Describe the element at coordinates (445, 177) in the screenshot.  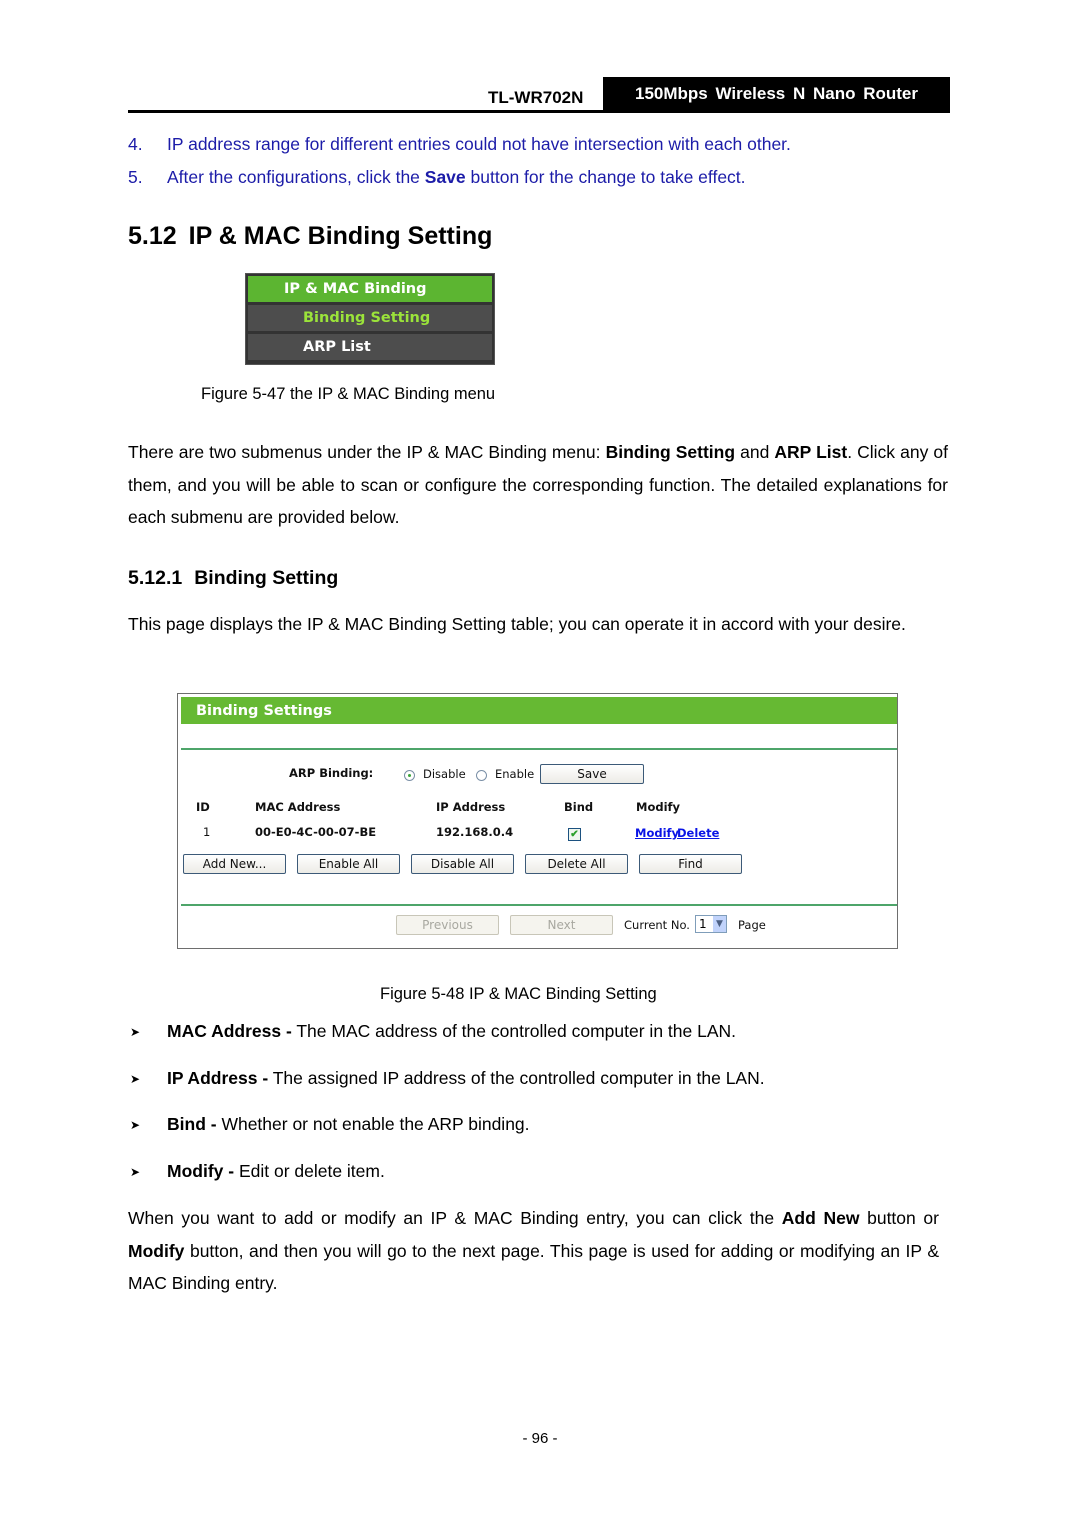
I see `text-bold: Save` at that location.